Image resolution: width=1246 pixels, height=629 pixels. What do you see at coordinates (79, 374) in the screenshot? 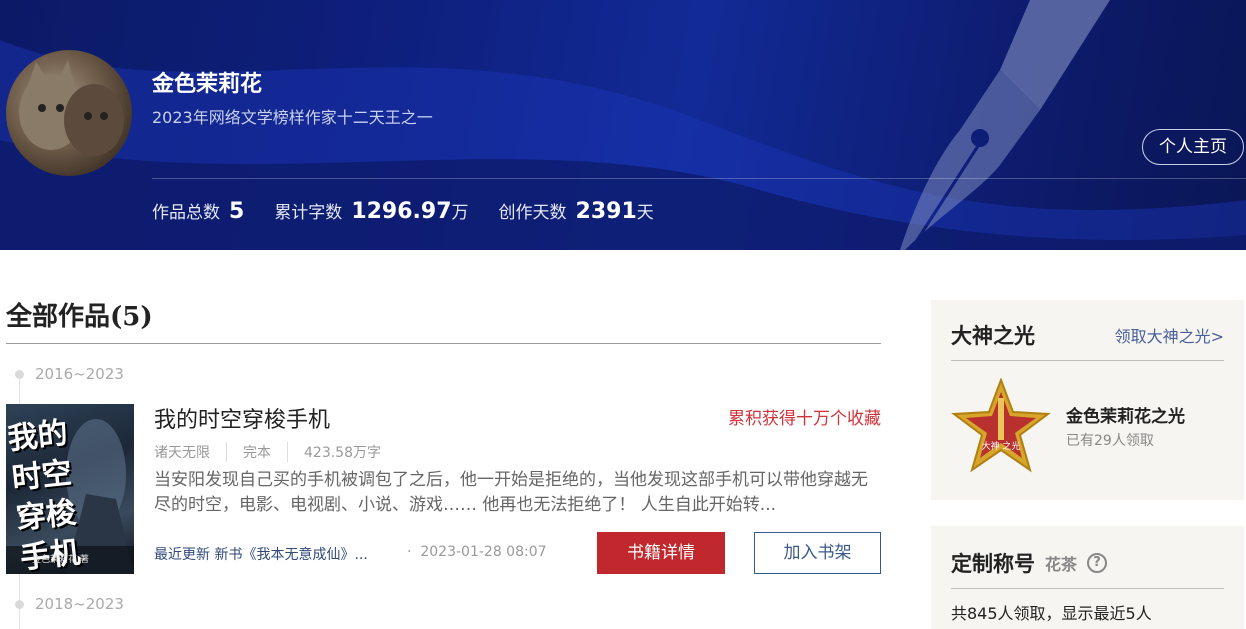
I see `year-label: 2016~2023` at bounding box center [79, 374].